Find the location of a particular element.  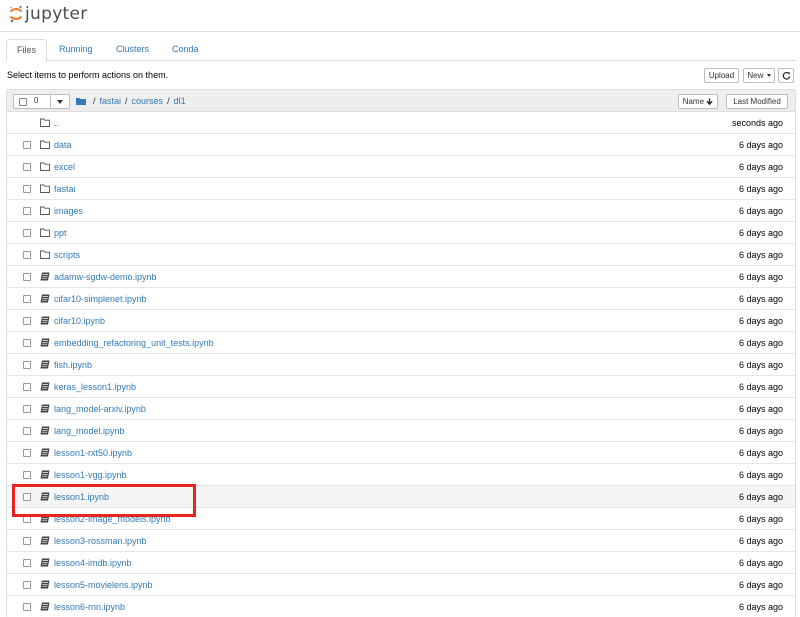

file-list-row: lesson1-rxt50.ipynb 6 days ago is located at coordinates (401, 453).